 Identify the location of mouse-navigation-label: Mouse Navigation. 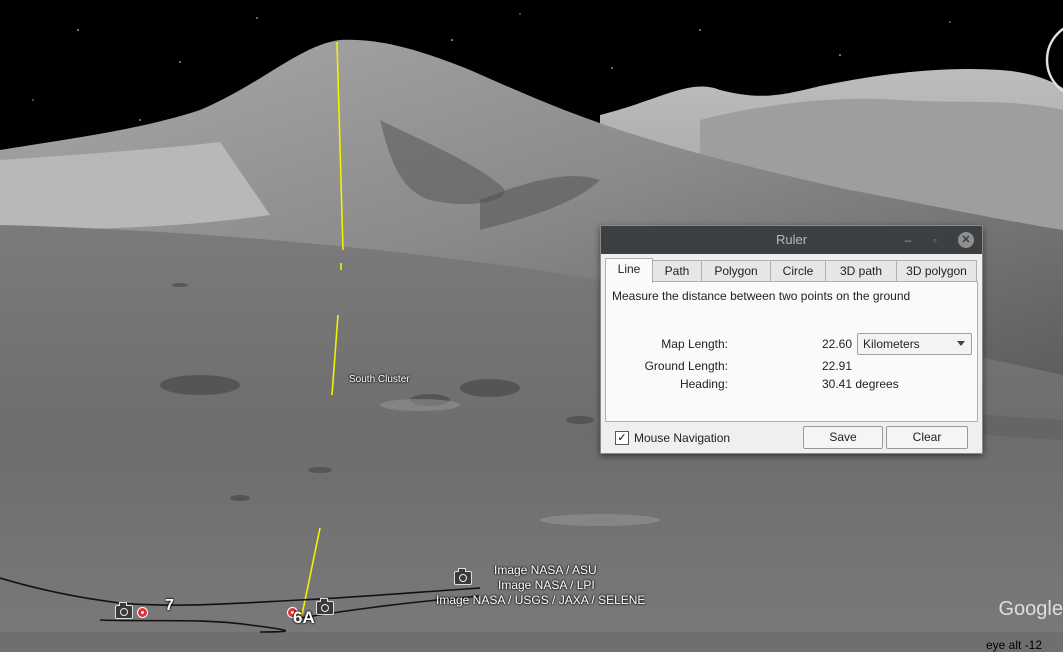
(682, 438).